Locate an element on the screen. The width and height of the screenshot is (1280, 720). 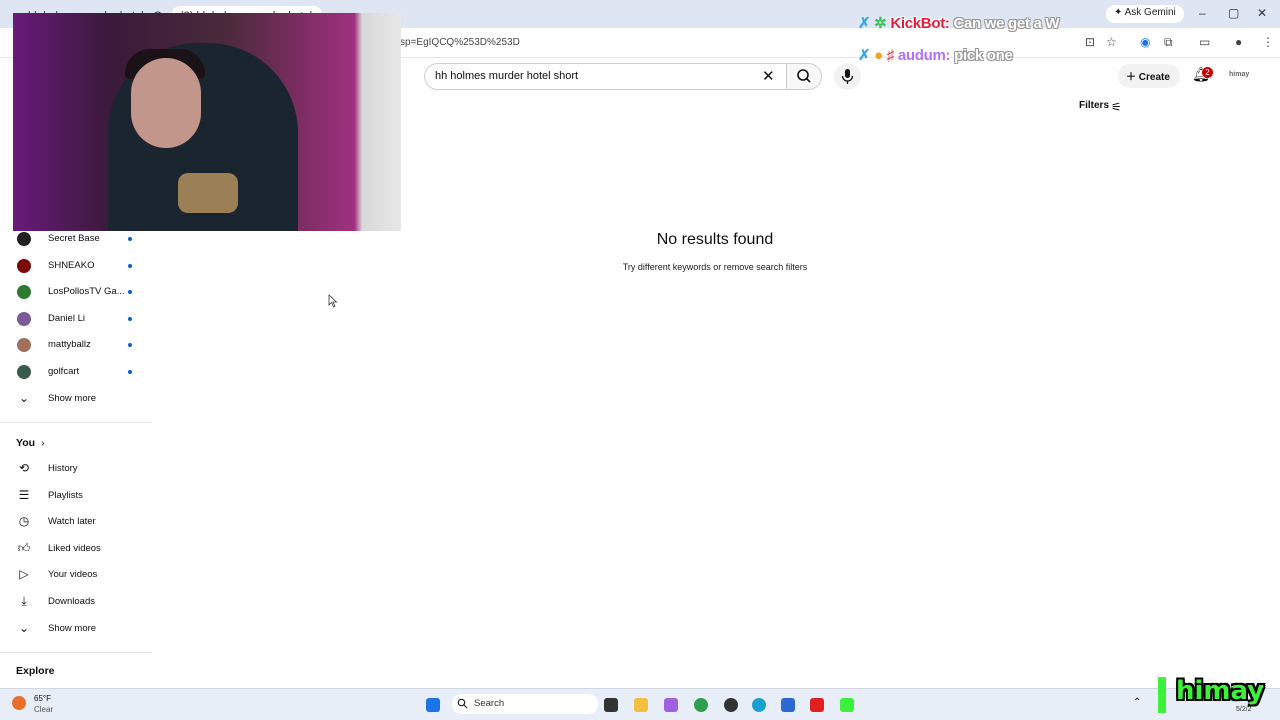
edge-icon is located at coordinates (759, 705).